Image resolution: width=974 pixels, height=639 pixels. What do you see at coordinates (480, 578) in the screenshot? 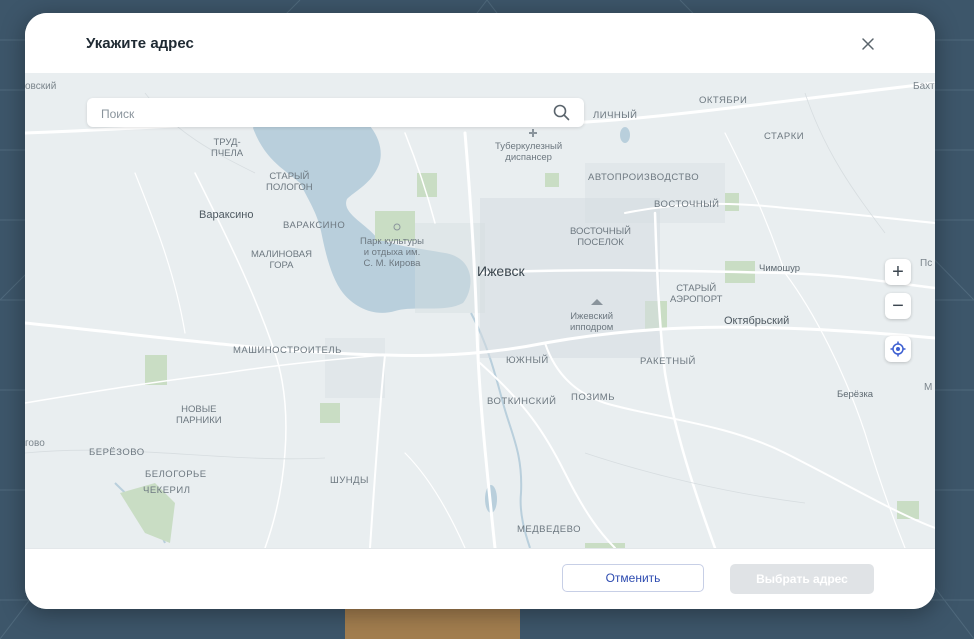
I see `dialog-footer: Отменить Выбрать адрес` at bounding box center [480, 578].